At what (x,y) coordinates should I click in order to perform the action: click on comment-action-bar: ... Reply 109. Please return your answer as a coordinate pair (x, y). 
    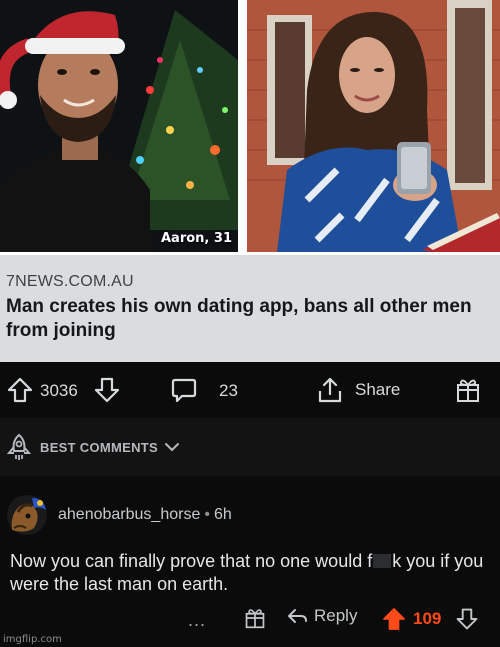
    Looking at the image, I should click on (250, 621).